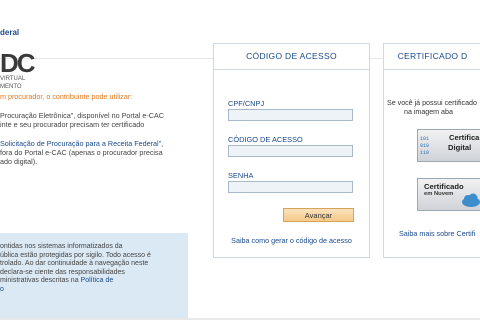  I want to click on notice-line: declara-se ciente das responsabilidades, so click(62, 272).